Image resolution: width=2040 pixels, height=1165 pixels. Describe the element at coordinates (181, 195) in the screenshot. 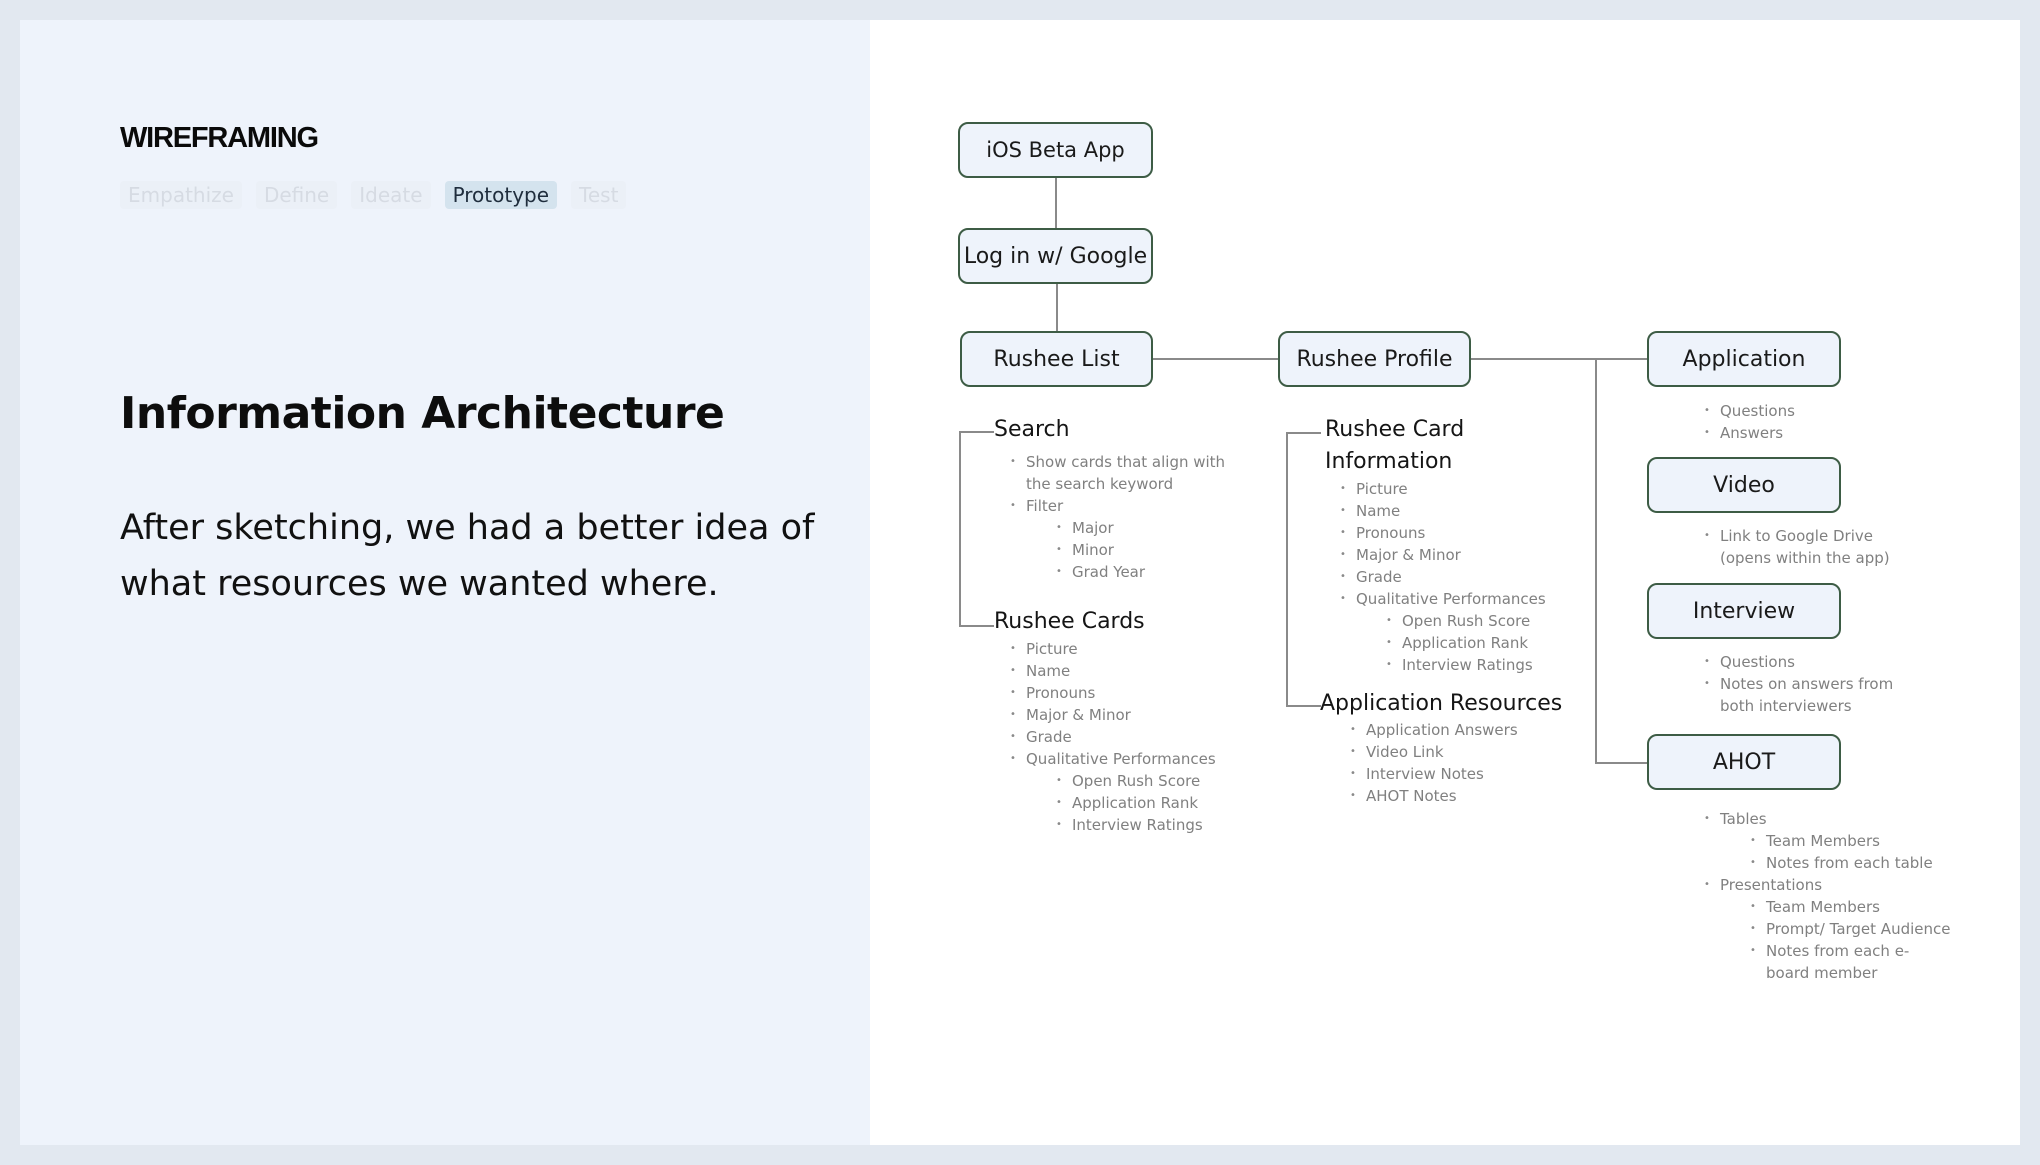

I see `step-empathize: Empathize` at that location.